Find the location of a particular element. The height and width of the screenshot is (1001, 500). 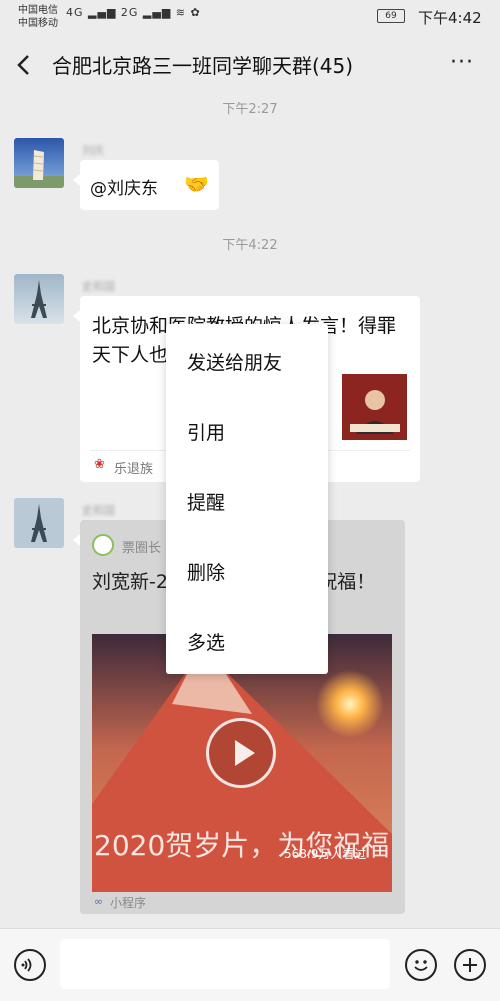

message-text: @刘庆东 is located at coordinates (124, 189).